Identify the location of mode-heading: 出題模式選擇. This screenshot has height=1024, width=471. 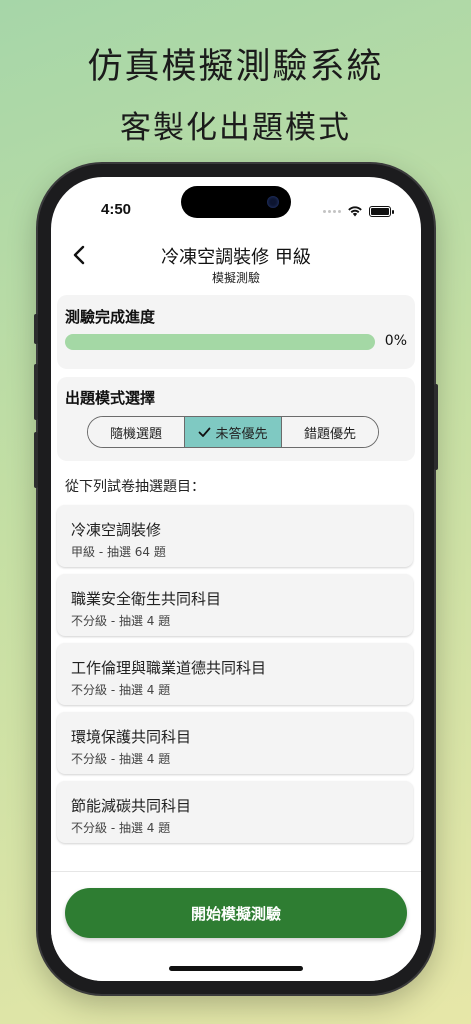
(110, 398).